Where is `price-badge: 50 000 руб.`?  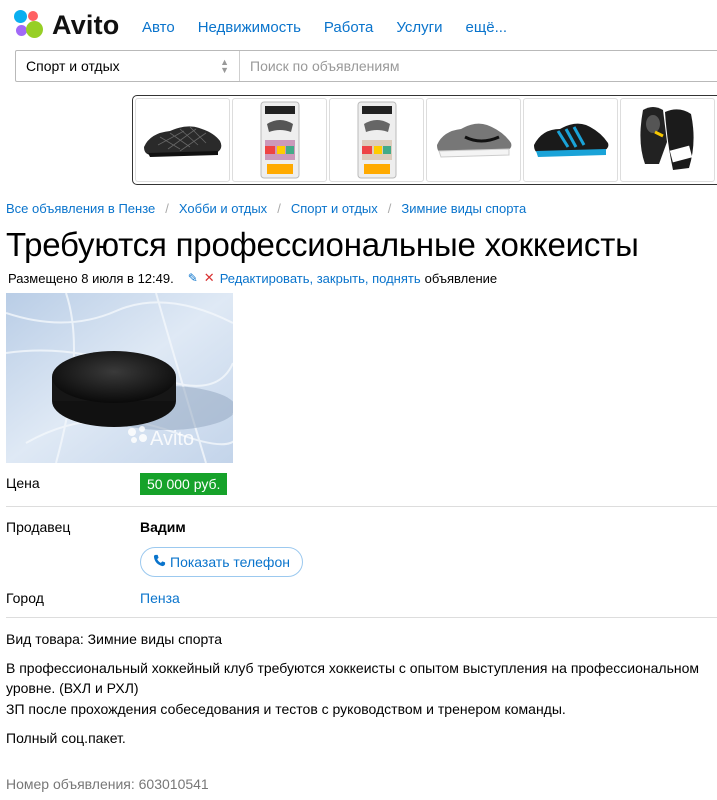 price-badge: 50 000 руб. is located at coordinates (184, 484).